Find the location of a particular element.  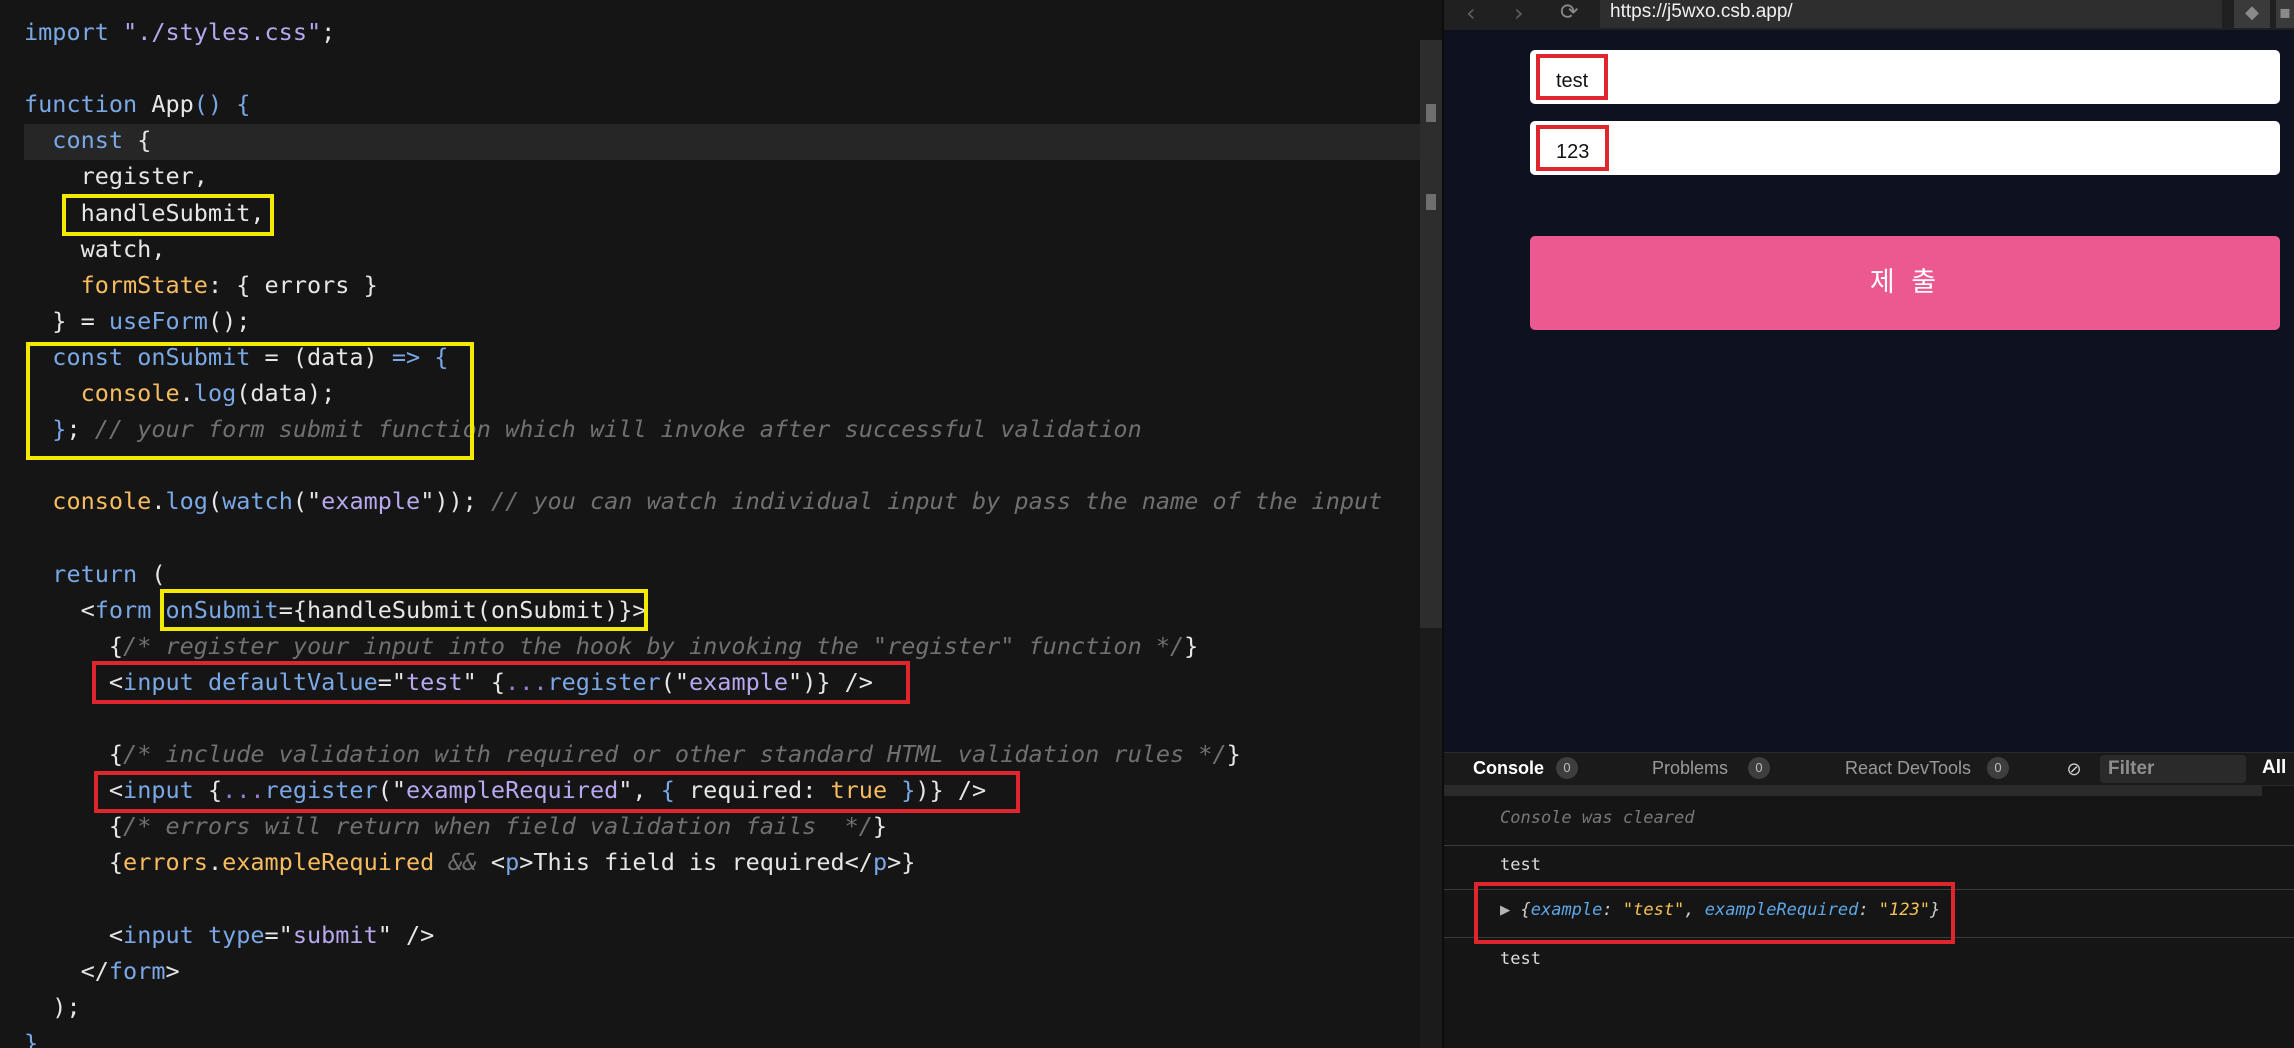

code-token: watch is located at coordinates (257, 501).